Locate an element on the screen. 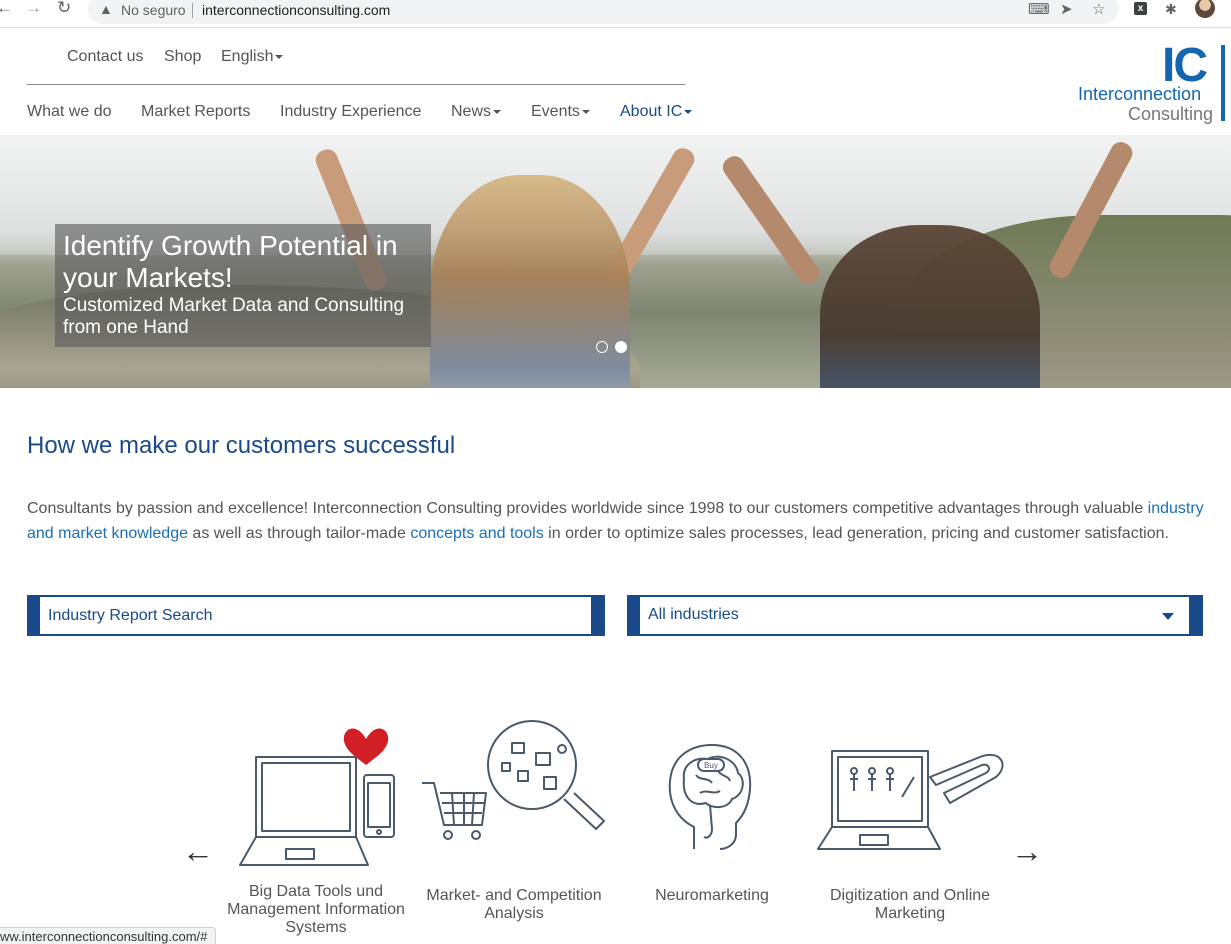 The height and width of the screenshot is (944, 1231). service-label: Neuromarketing is located at coordinates (712, 895).